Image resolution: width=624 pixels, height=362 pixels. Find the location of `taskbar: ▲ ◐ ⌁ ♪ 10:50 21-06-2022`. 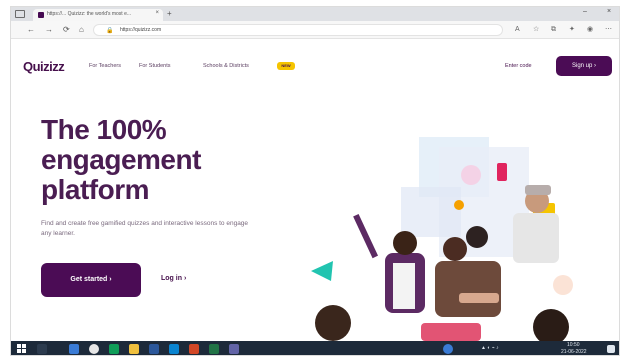

taskbar: ▲ ◐ ⌁ ♪ 10:50 21-06-2022 is located at coordinates (315, 348).